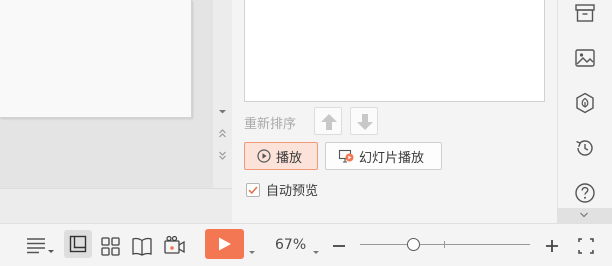 The image size is (612, 266). What do you see at coordinates (142, 246) in the screenshot?
I see `reading-view-icon` at bounding box center [142, 246].